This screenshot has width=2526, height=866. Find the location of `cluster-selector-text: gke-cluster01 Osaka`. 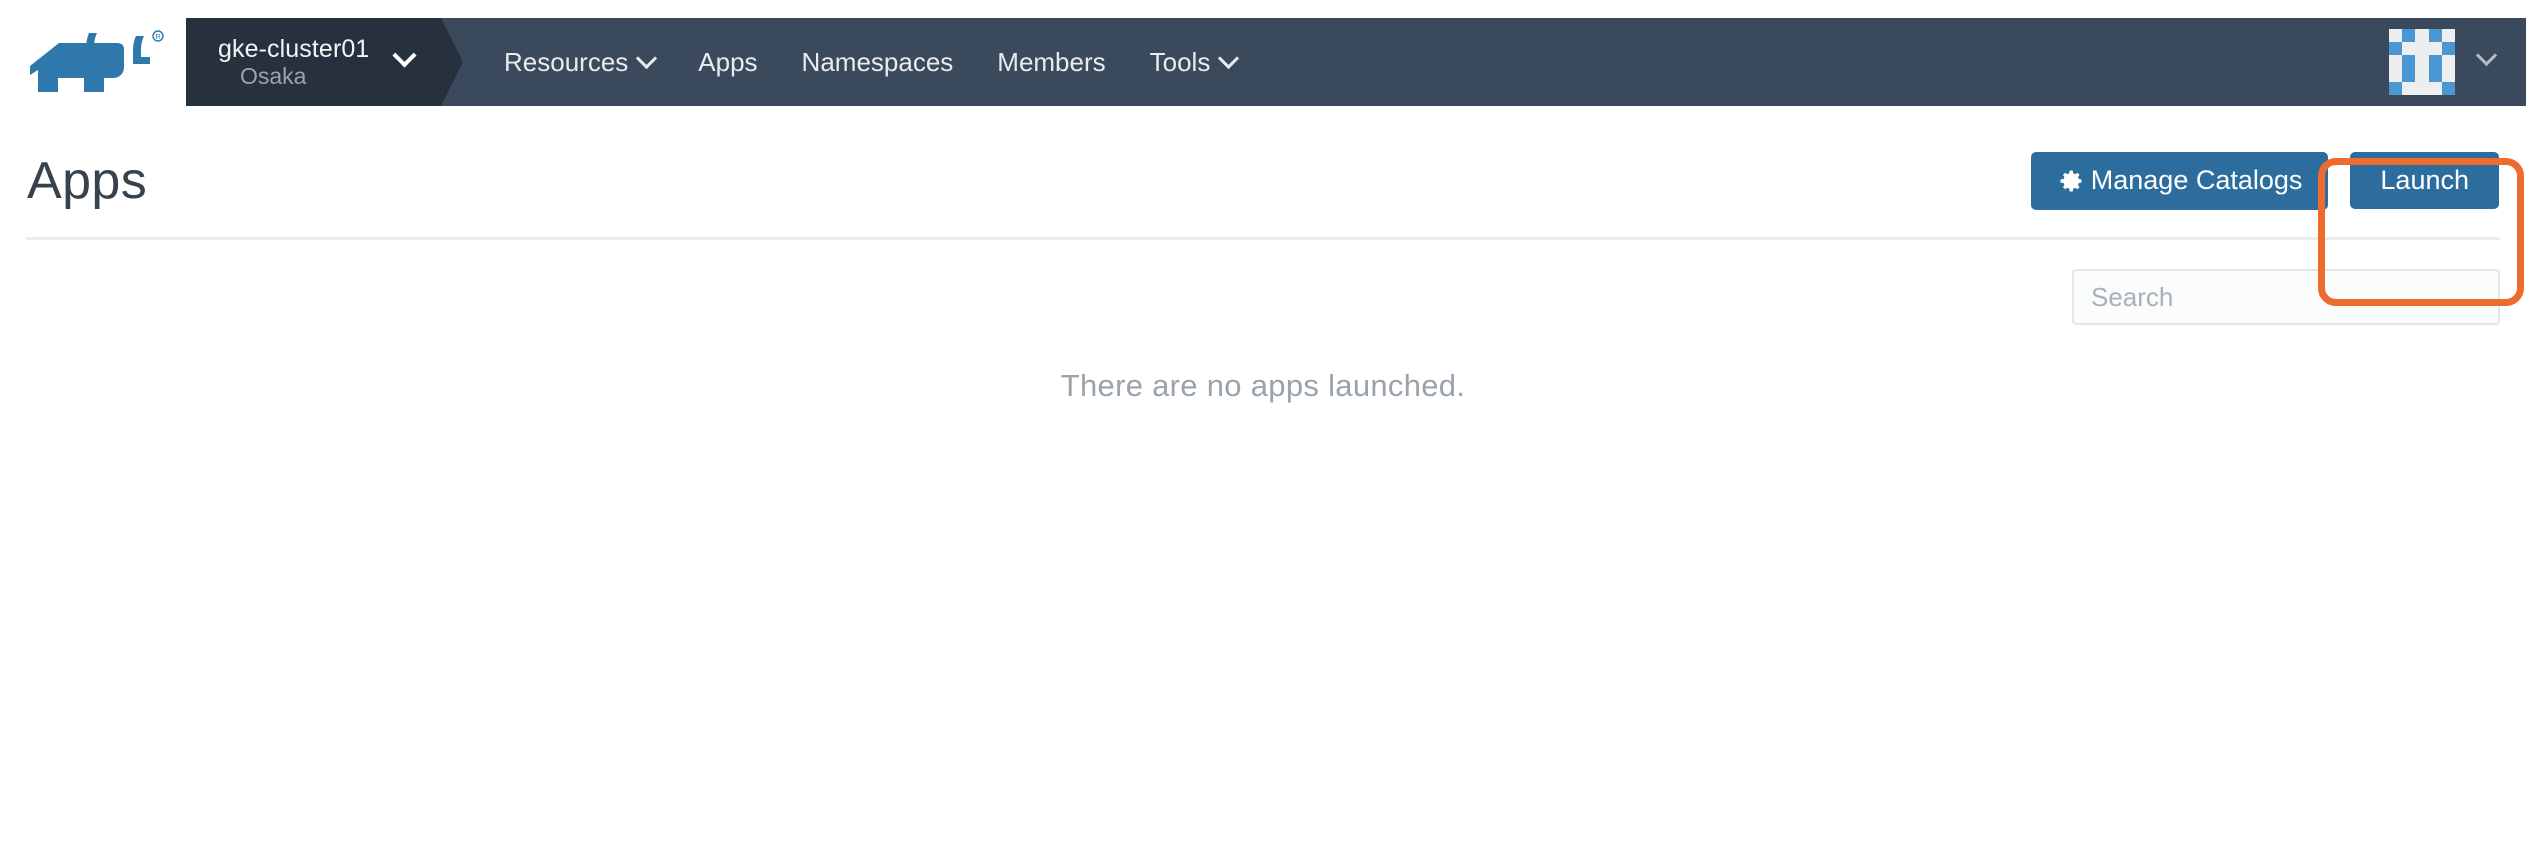

cluster-selector-text: gke-cluster01 Osaka is located at coordinates (277, 62).